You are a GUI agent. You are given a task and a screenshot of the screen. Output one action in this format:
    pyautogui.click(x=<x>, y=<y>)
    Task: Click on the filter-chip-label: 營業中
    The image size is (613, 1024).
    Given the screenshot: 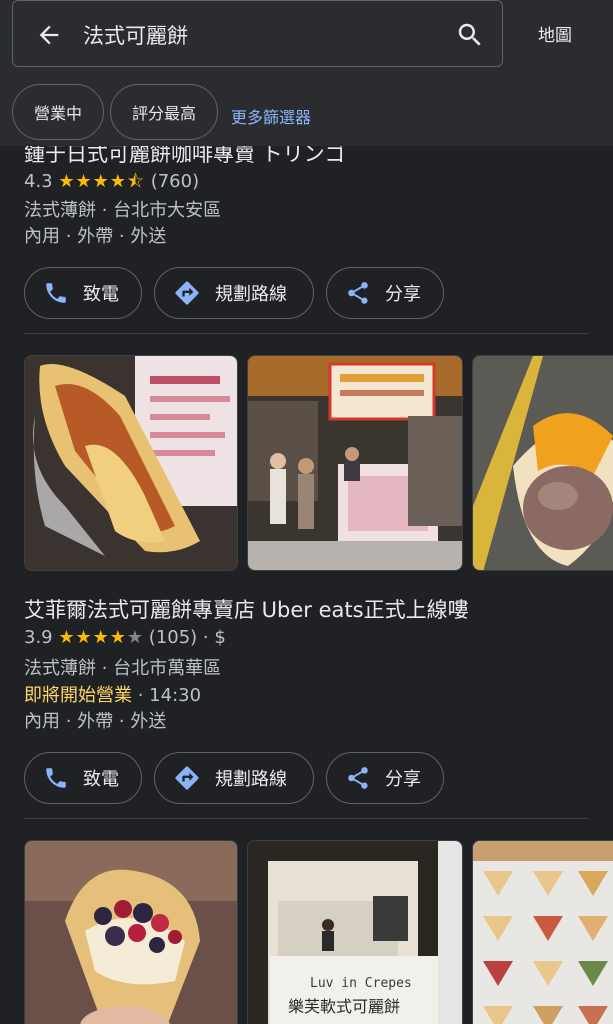 What is the action you would take?
    pyautogui.click(x=57, y=113)
    